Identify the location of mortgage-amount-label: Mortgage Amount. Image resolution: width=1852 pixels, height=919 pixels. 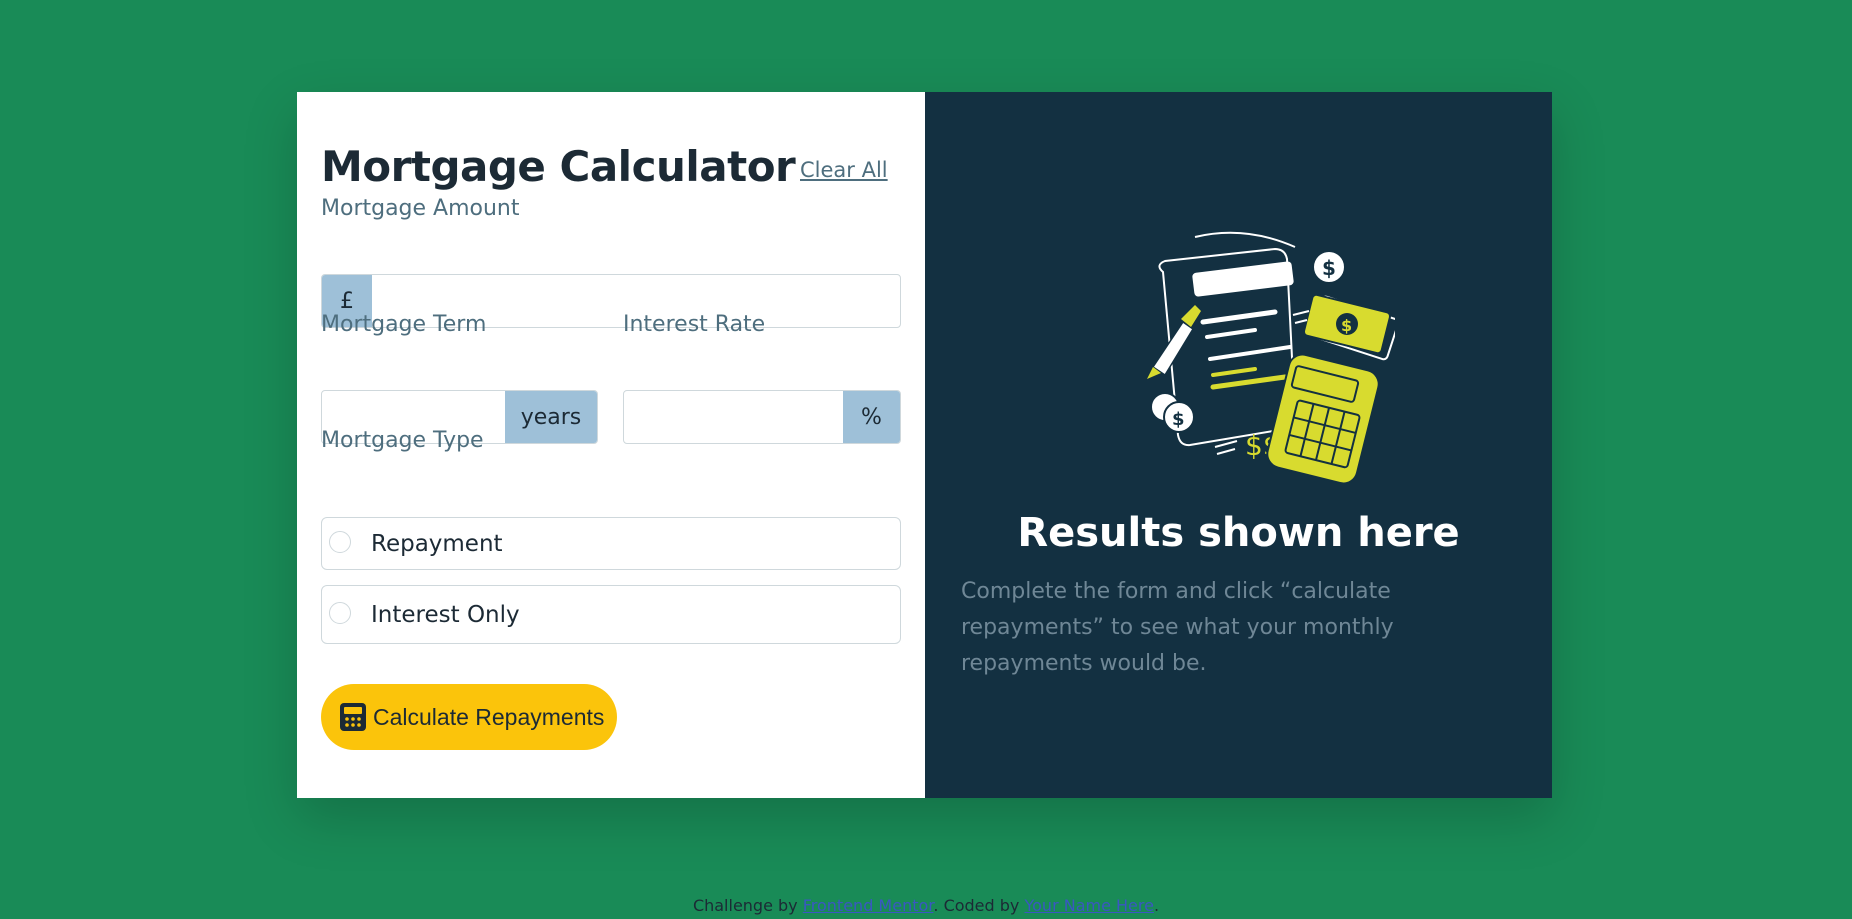
(420, 208).